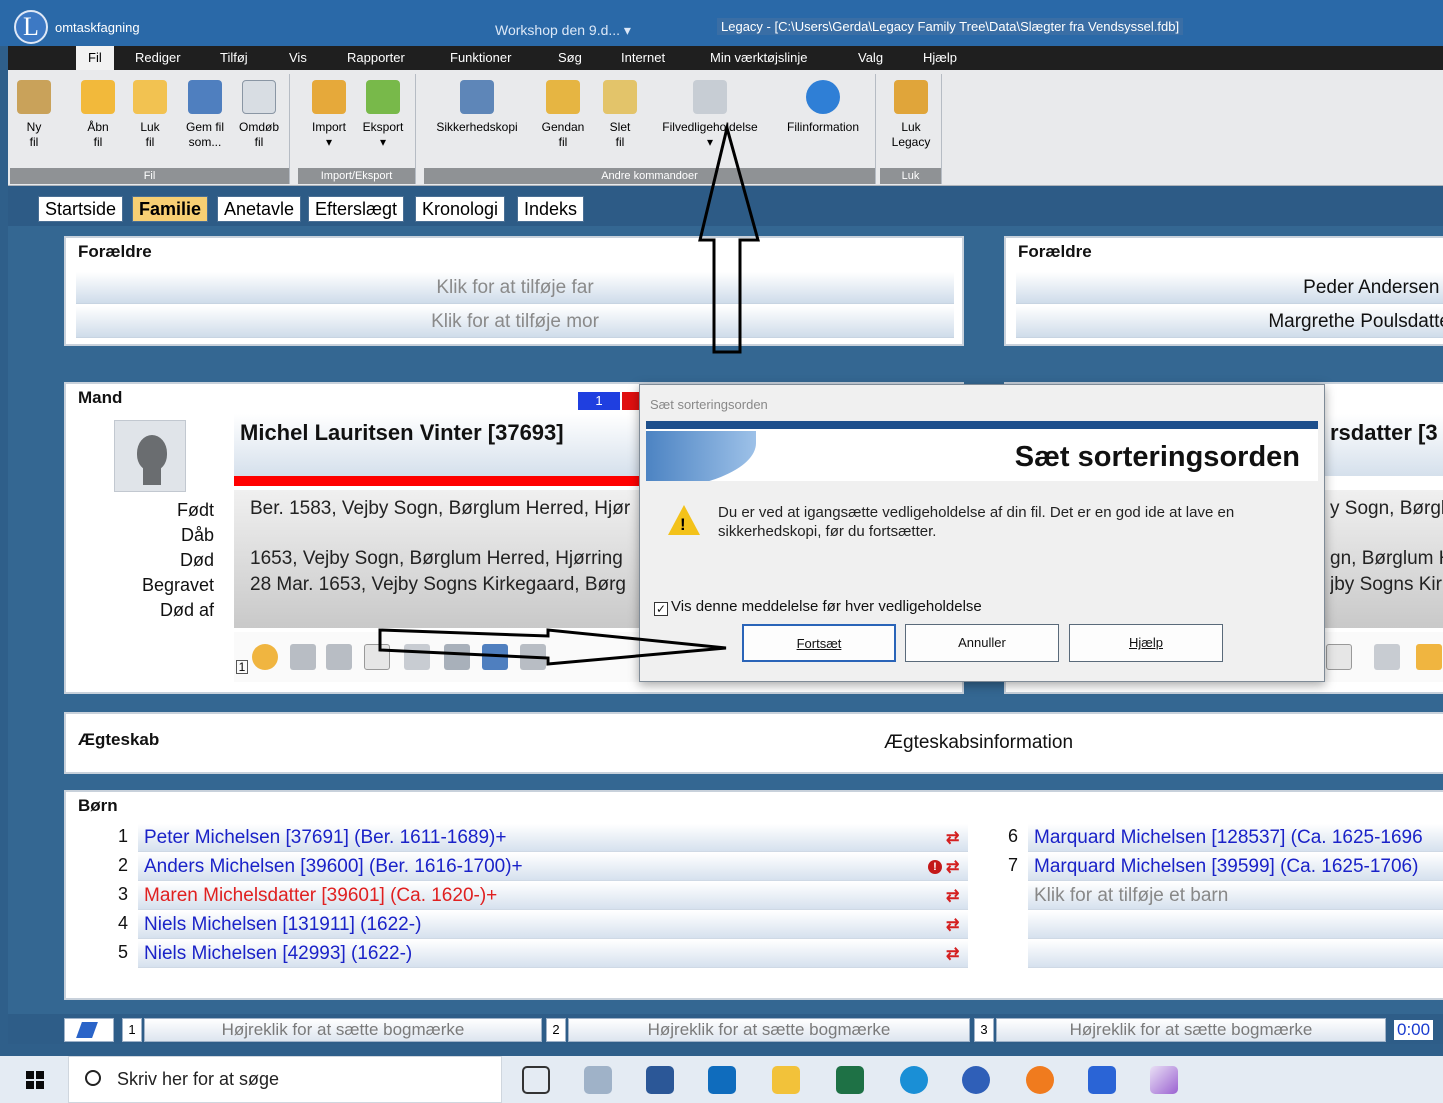  I want to click on annotation-arrows, so click(569, 394).